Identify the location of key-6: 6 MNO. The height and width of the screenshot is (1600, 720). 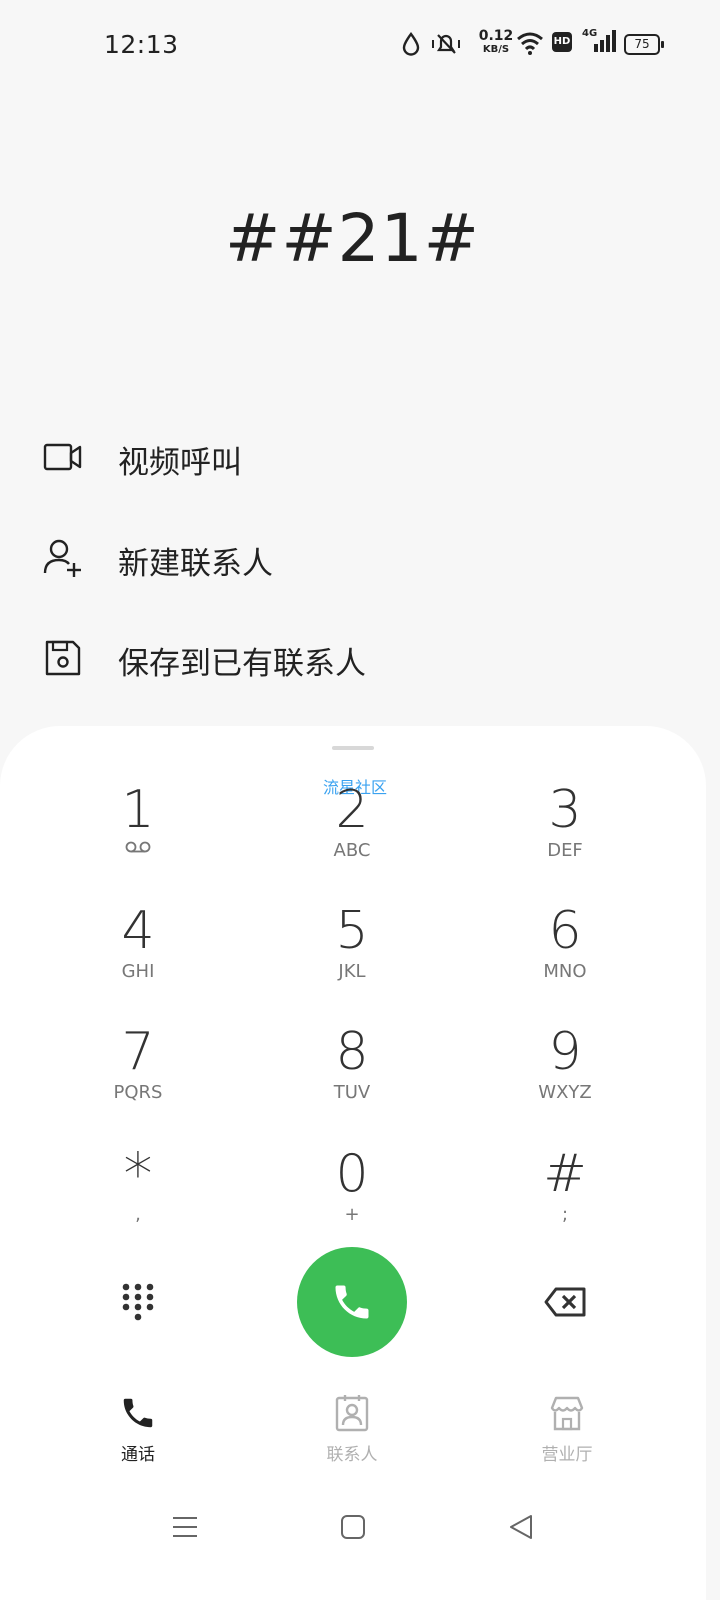
(565, 953).